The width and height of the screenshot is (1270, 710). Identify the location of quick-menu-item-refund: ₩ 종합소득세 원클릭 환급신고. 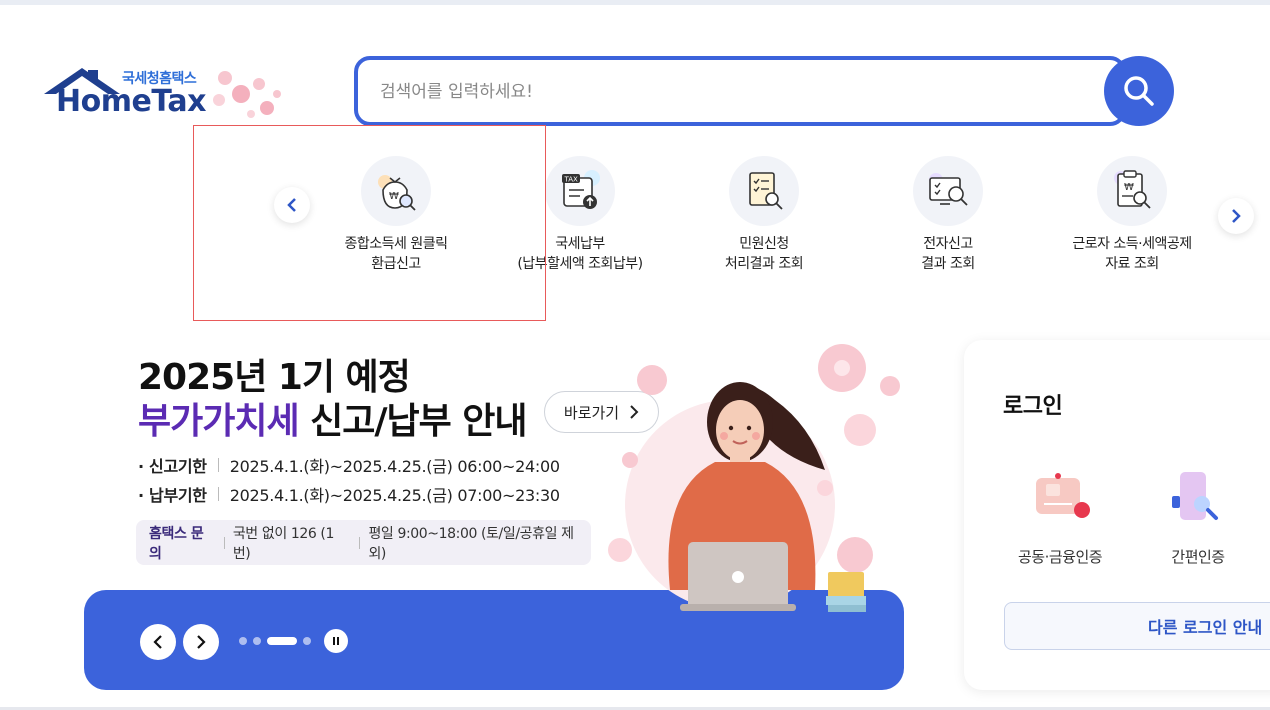
(396, 215).